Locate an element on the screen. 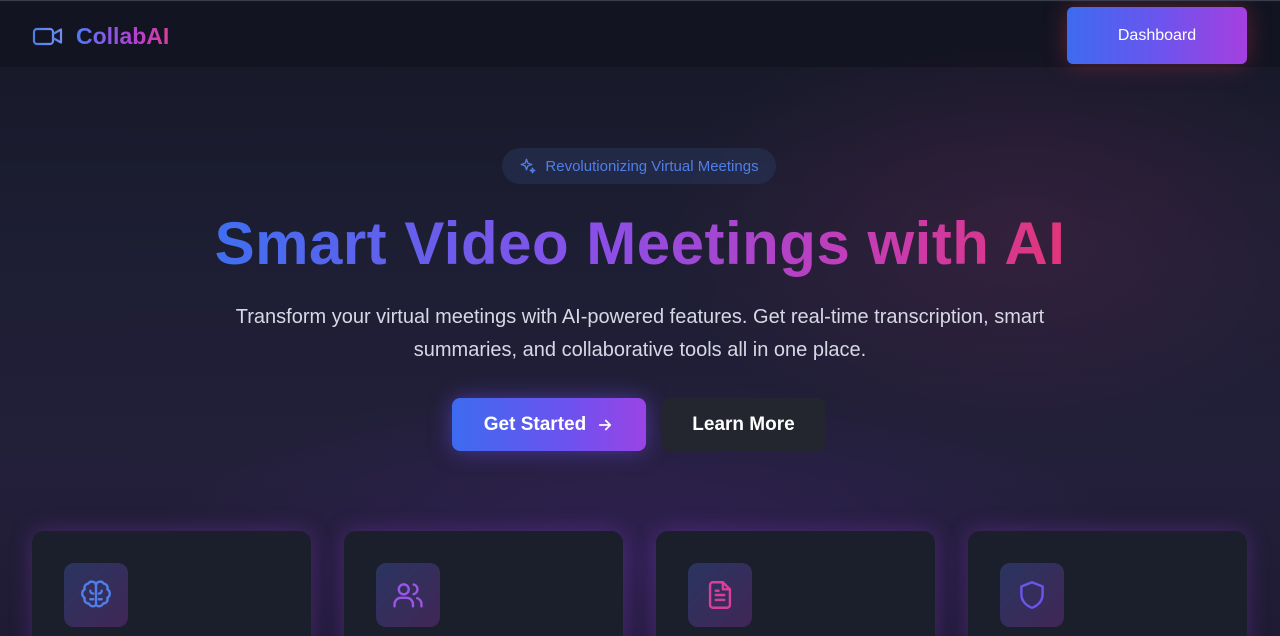 Image resolution: width=1280 pixels, height=636 pixels. brand-logo: CollabAI is located at coordinates (100, 36).